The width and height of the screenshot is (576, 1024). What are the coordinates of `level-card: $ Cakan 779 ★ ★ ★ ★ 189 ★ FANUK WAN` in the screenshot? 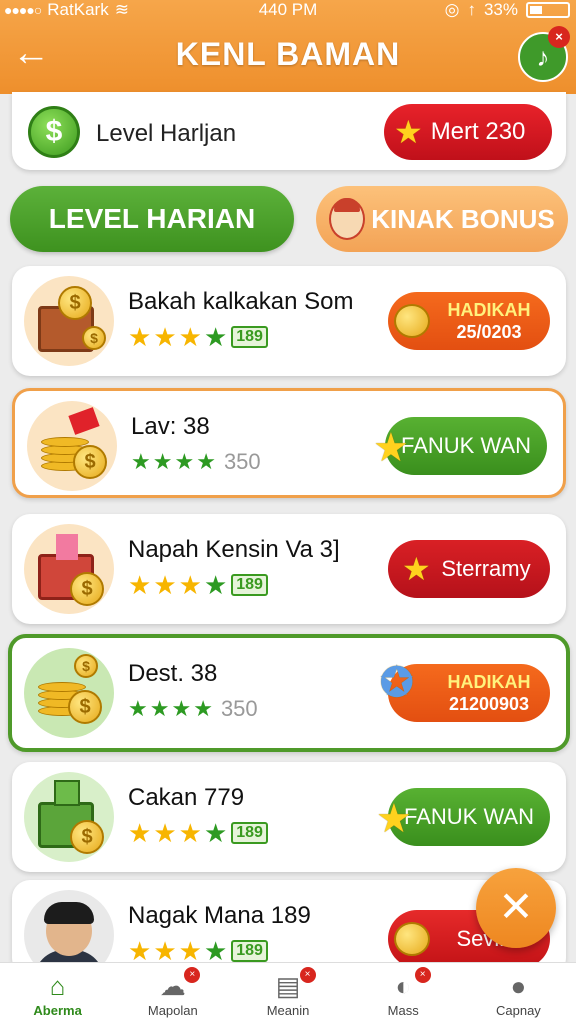 It's located at (289, 817).